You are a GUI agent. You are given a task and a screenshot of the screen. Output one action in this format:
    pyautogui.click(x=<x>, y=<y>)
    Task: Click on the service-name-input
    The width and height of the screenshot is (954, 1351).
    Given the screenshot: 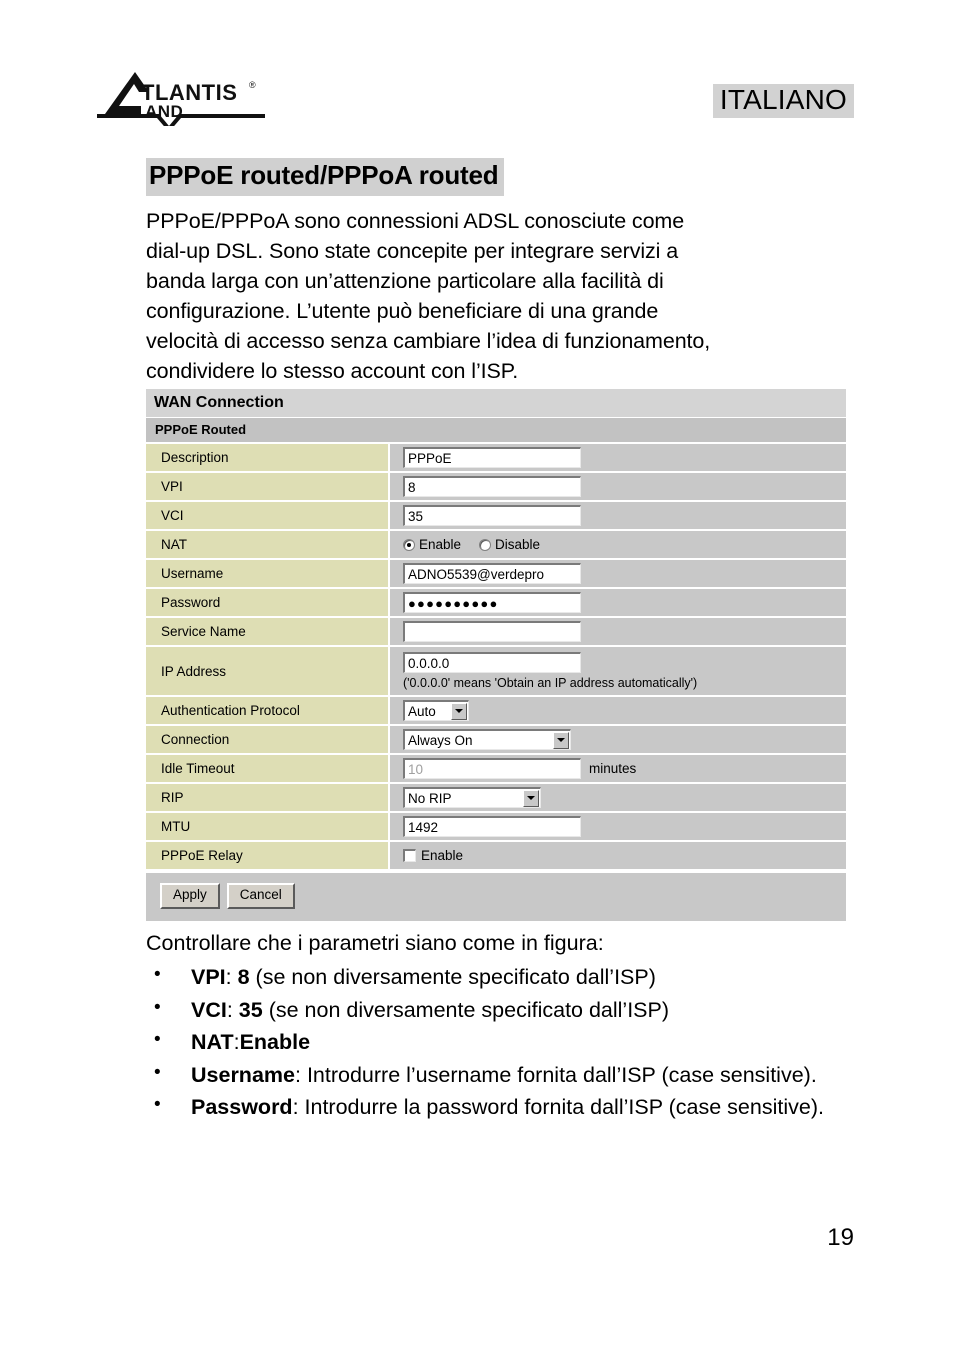 What is the action you would take?
    pyautogui.click(x=492, y=632)
    